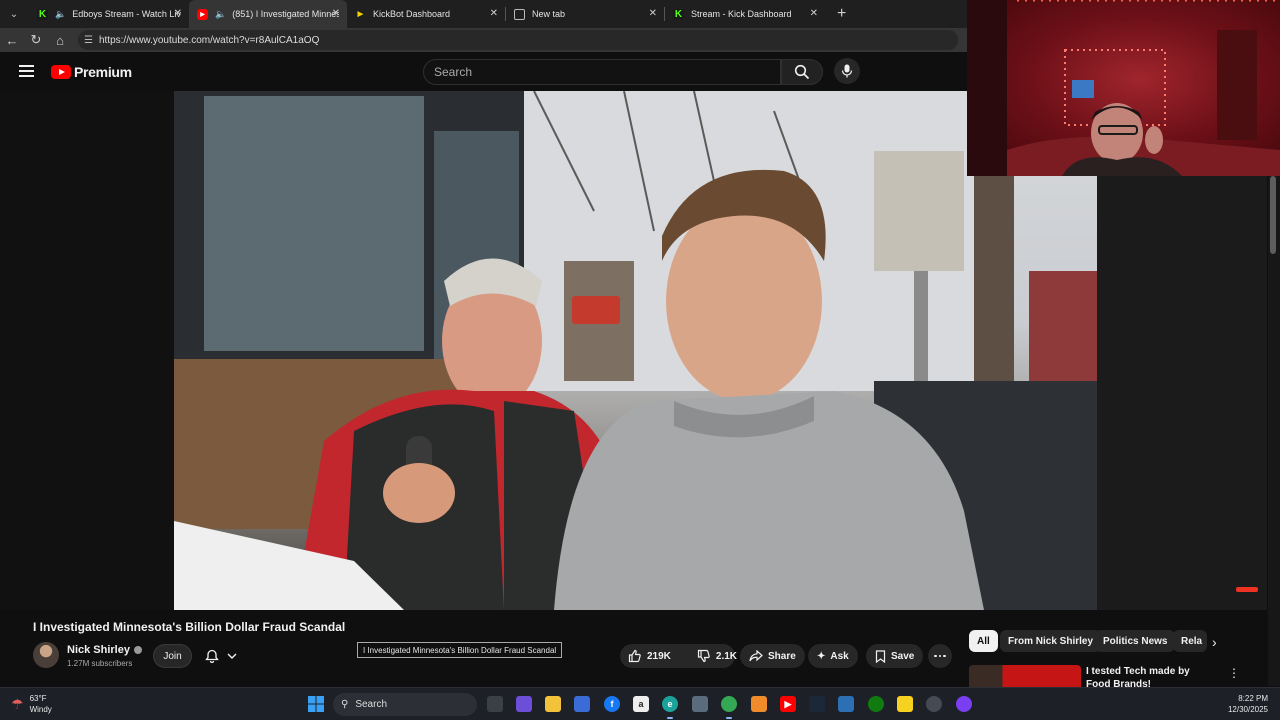 This screenshot has width=1280, height=720. What do you see at coordinates (60, 40) in the screenshot?
I see `home-icon: ⌂` at bounding box center [60, 40].